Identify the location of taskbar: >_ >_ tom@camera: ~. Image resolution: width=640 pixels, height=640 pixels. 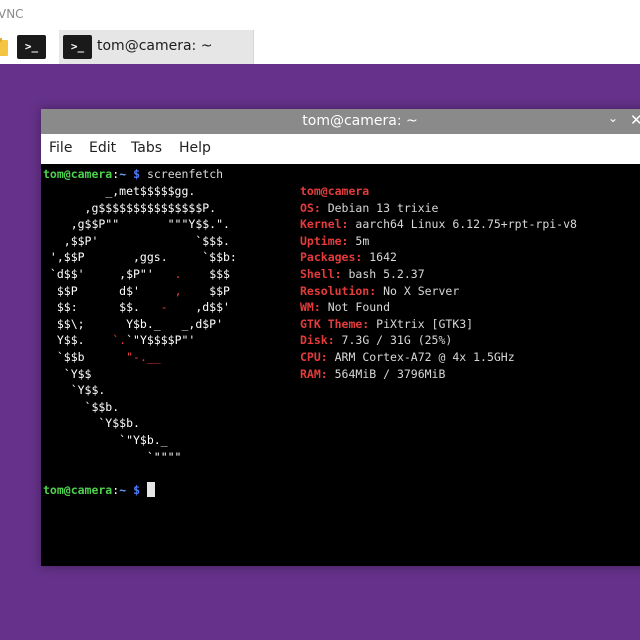
(320, 47).